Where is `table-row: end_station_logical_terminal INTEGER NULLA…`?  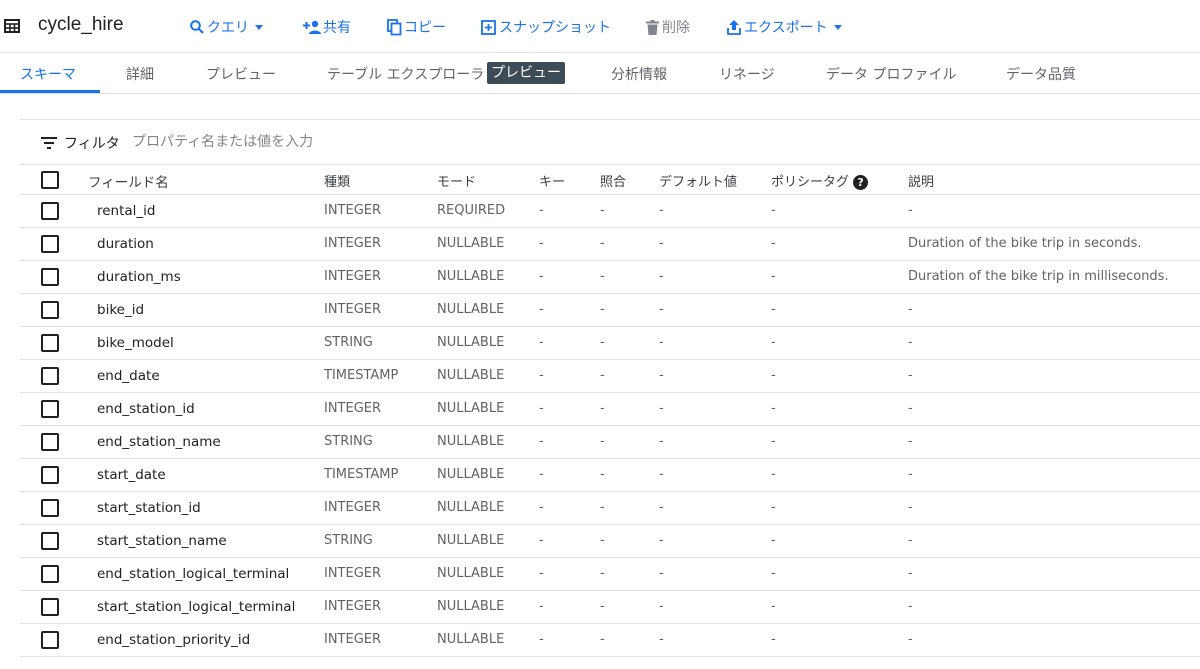
table-row: end_station_logical_terminal INTEGER NULLA… is located at coordinates (610, 574).